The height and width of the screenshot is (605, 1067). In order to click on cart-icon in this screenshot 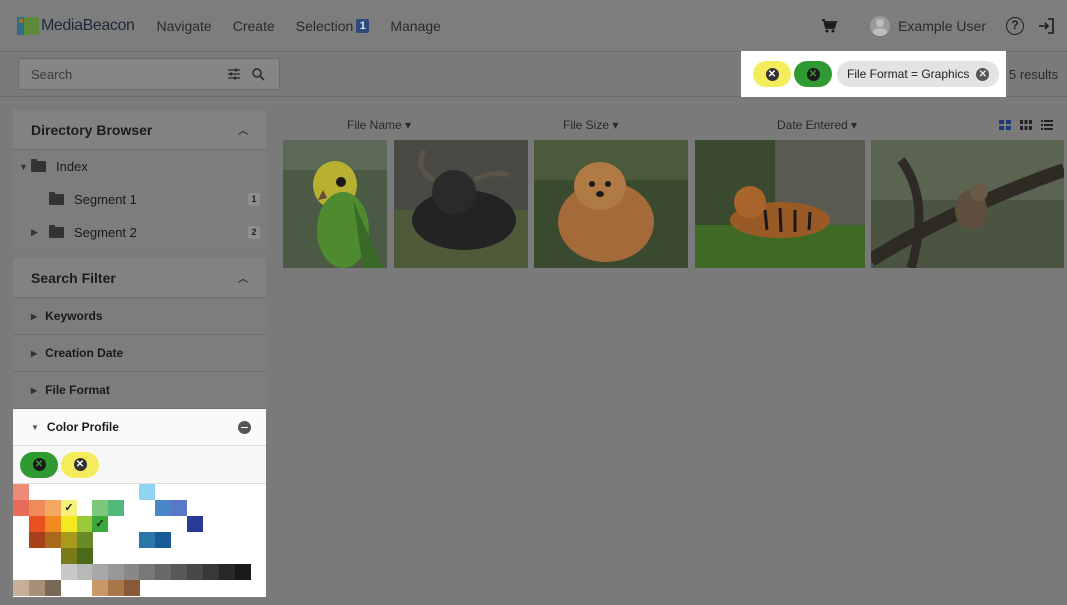, I will do `click(829, 26)`.